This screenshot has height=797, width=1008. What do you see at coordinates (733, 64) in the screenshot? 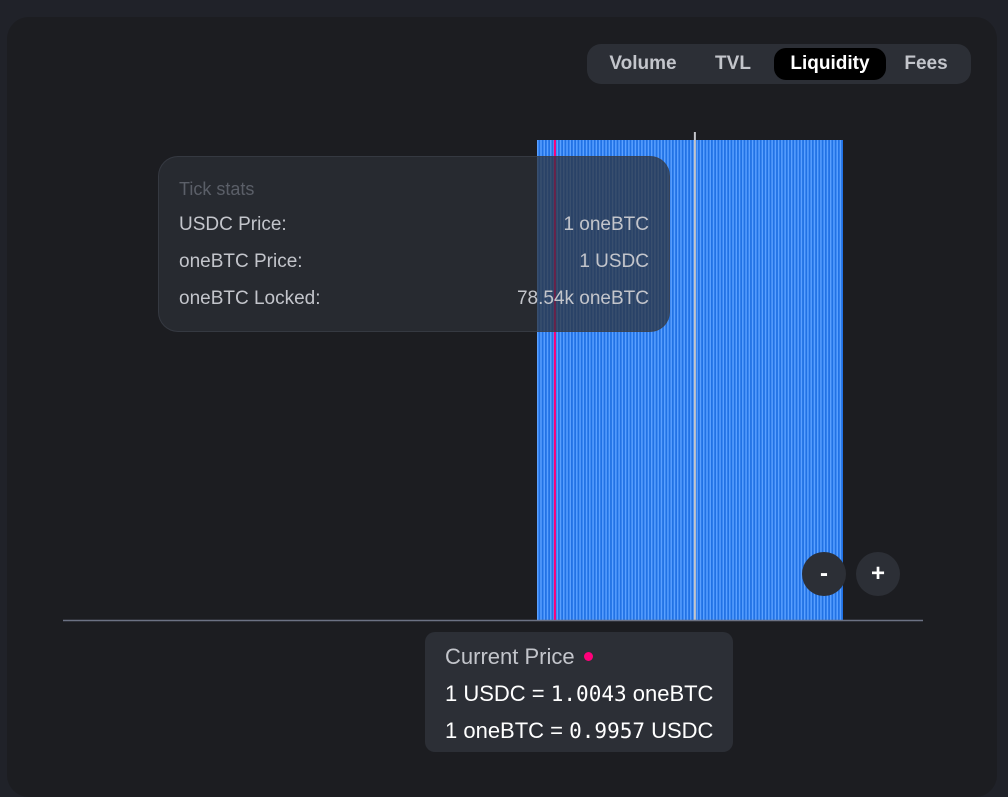
I see `tab-tvl: TVL` at bounding box center [733, 64].